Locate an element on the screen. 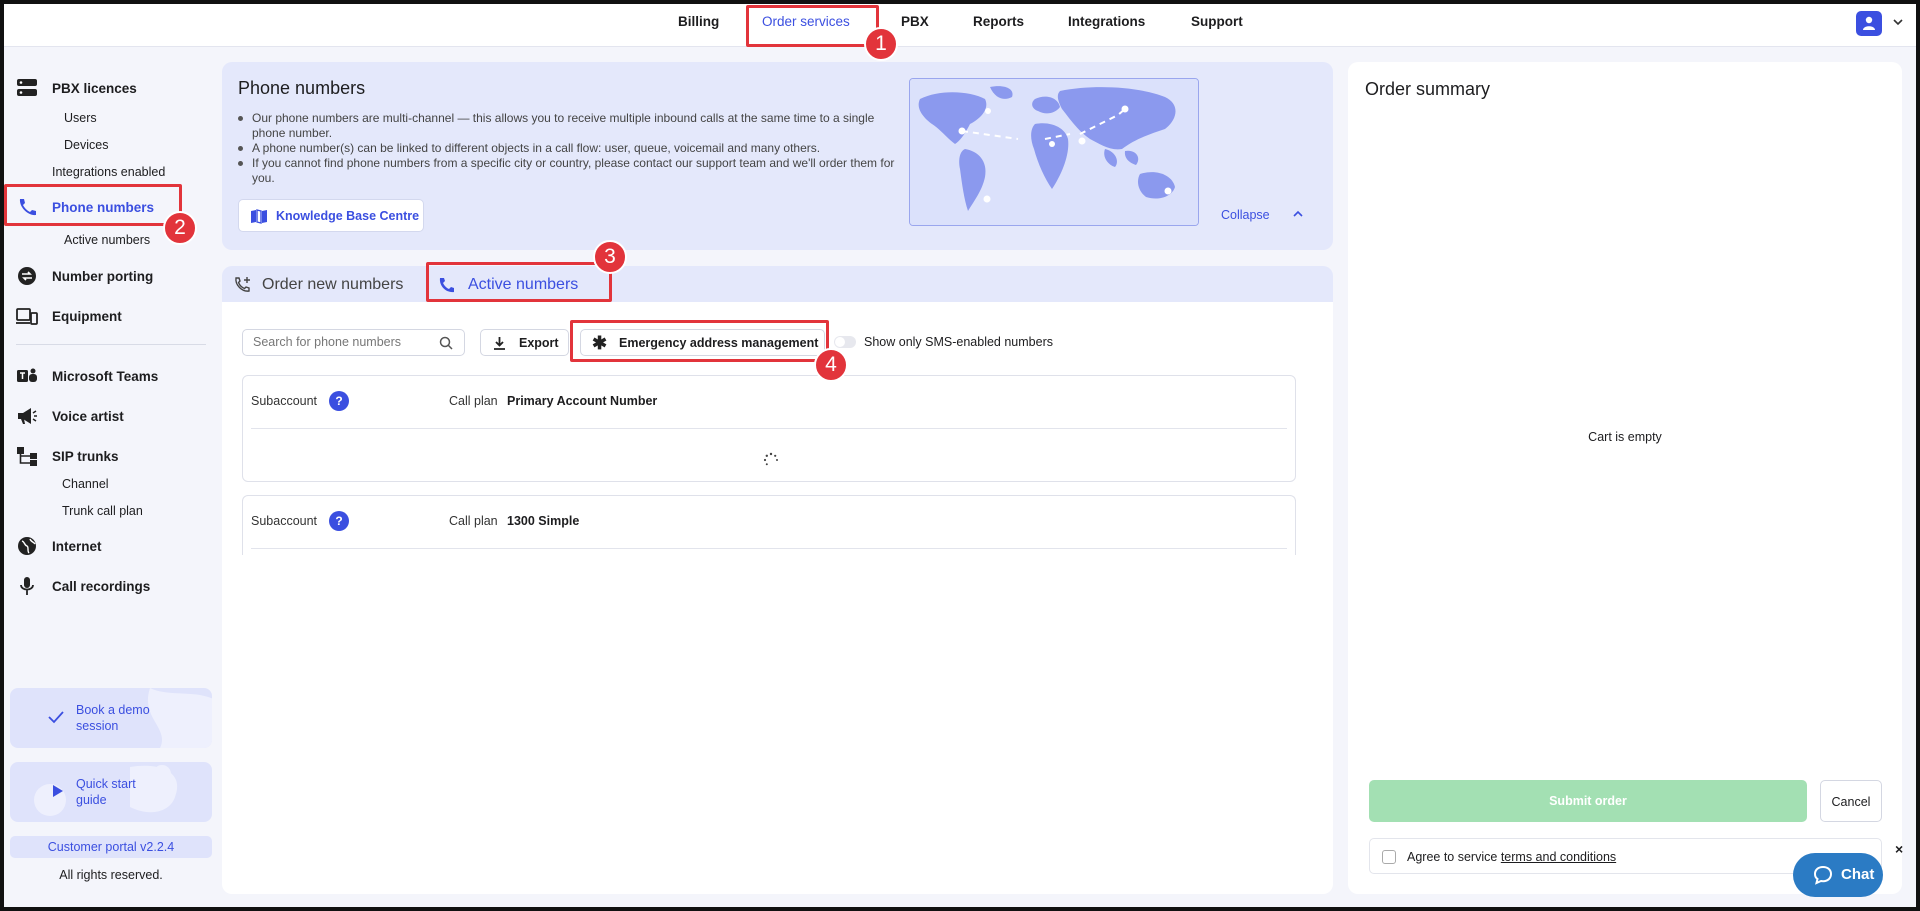  sidebar-item-active-numbers: Active numbers is located at coordinates (107, 240).